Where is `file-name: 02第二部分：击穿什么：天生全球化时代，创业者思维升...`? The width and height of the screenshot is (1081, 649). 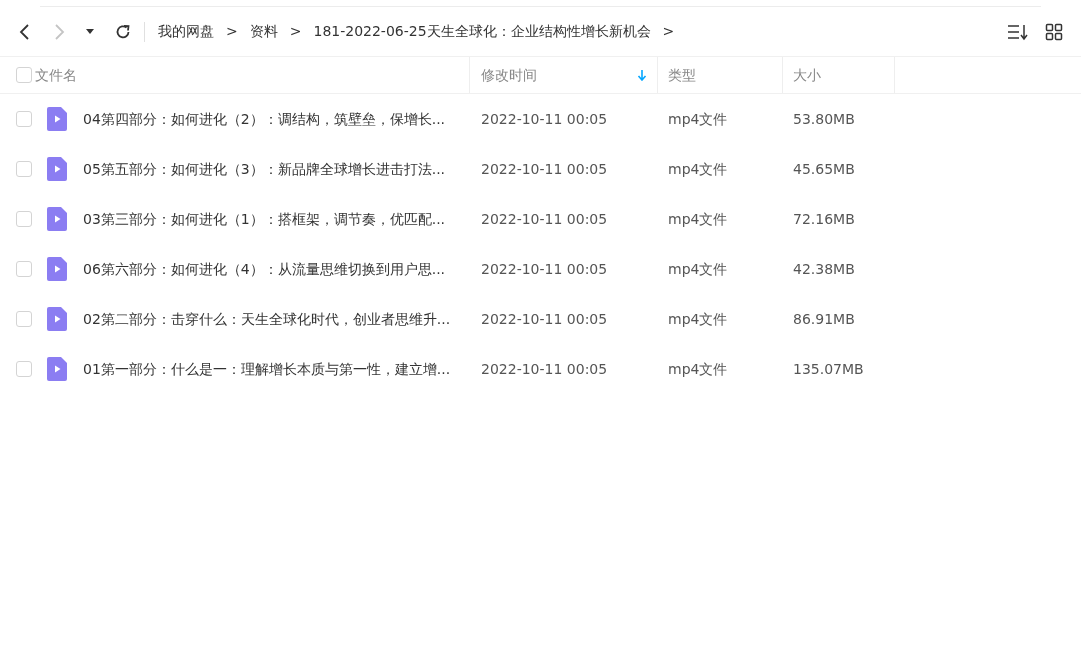 file-name: 02第二部分：击穿什么：天生全球化时代，创业者思维升... is located at coordinates (267, 319).